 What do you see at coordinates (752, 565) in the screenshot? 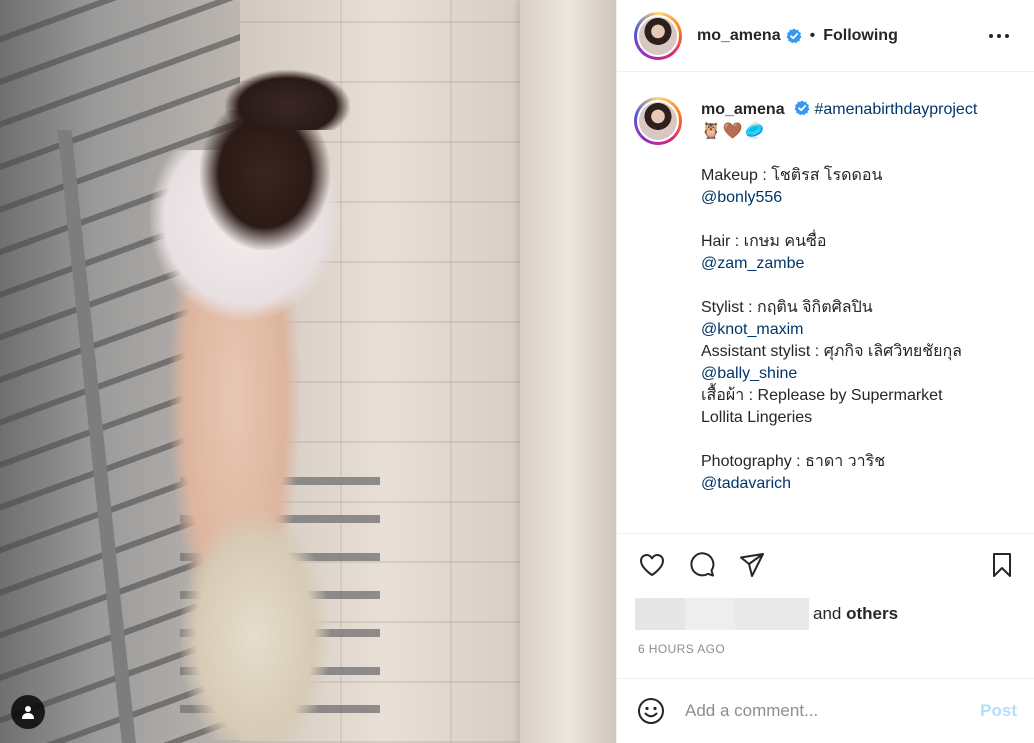
I see `share-icon` at bounding box center [752, 565].